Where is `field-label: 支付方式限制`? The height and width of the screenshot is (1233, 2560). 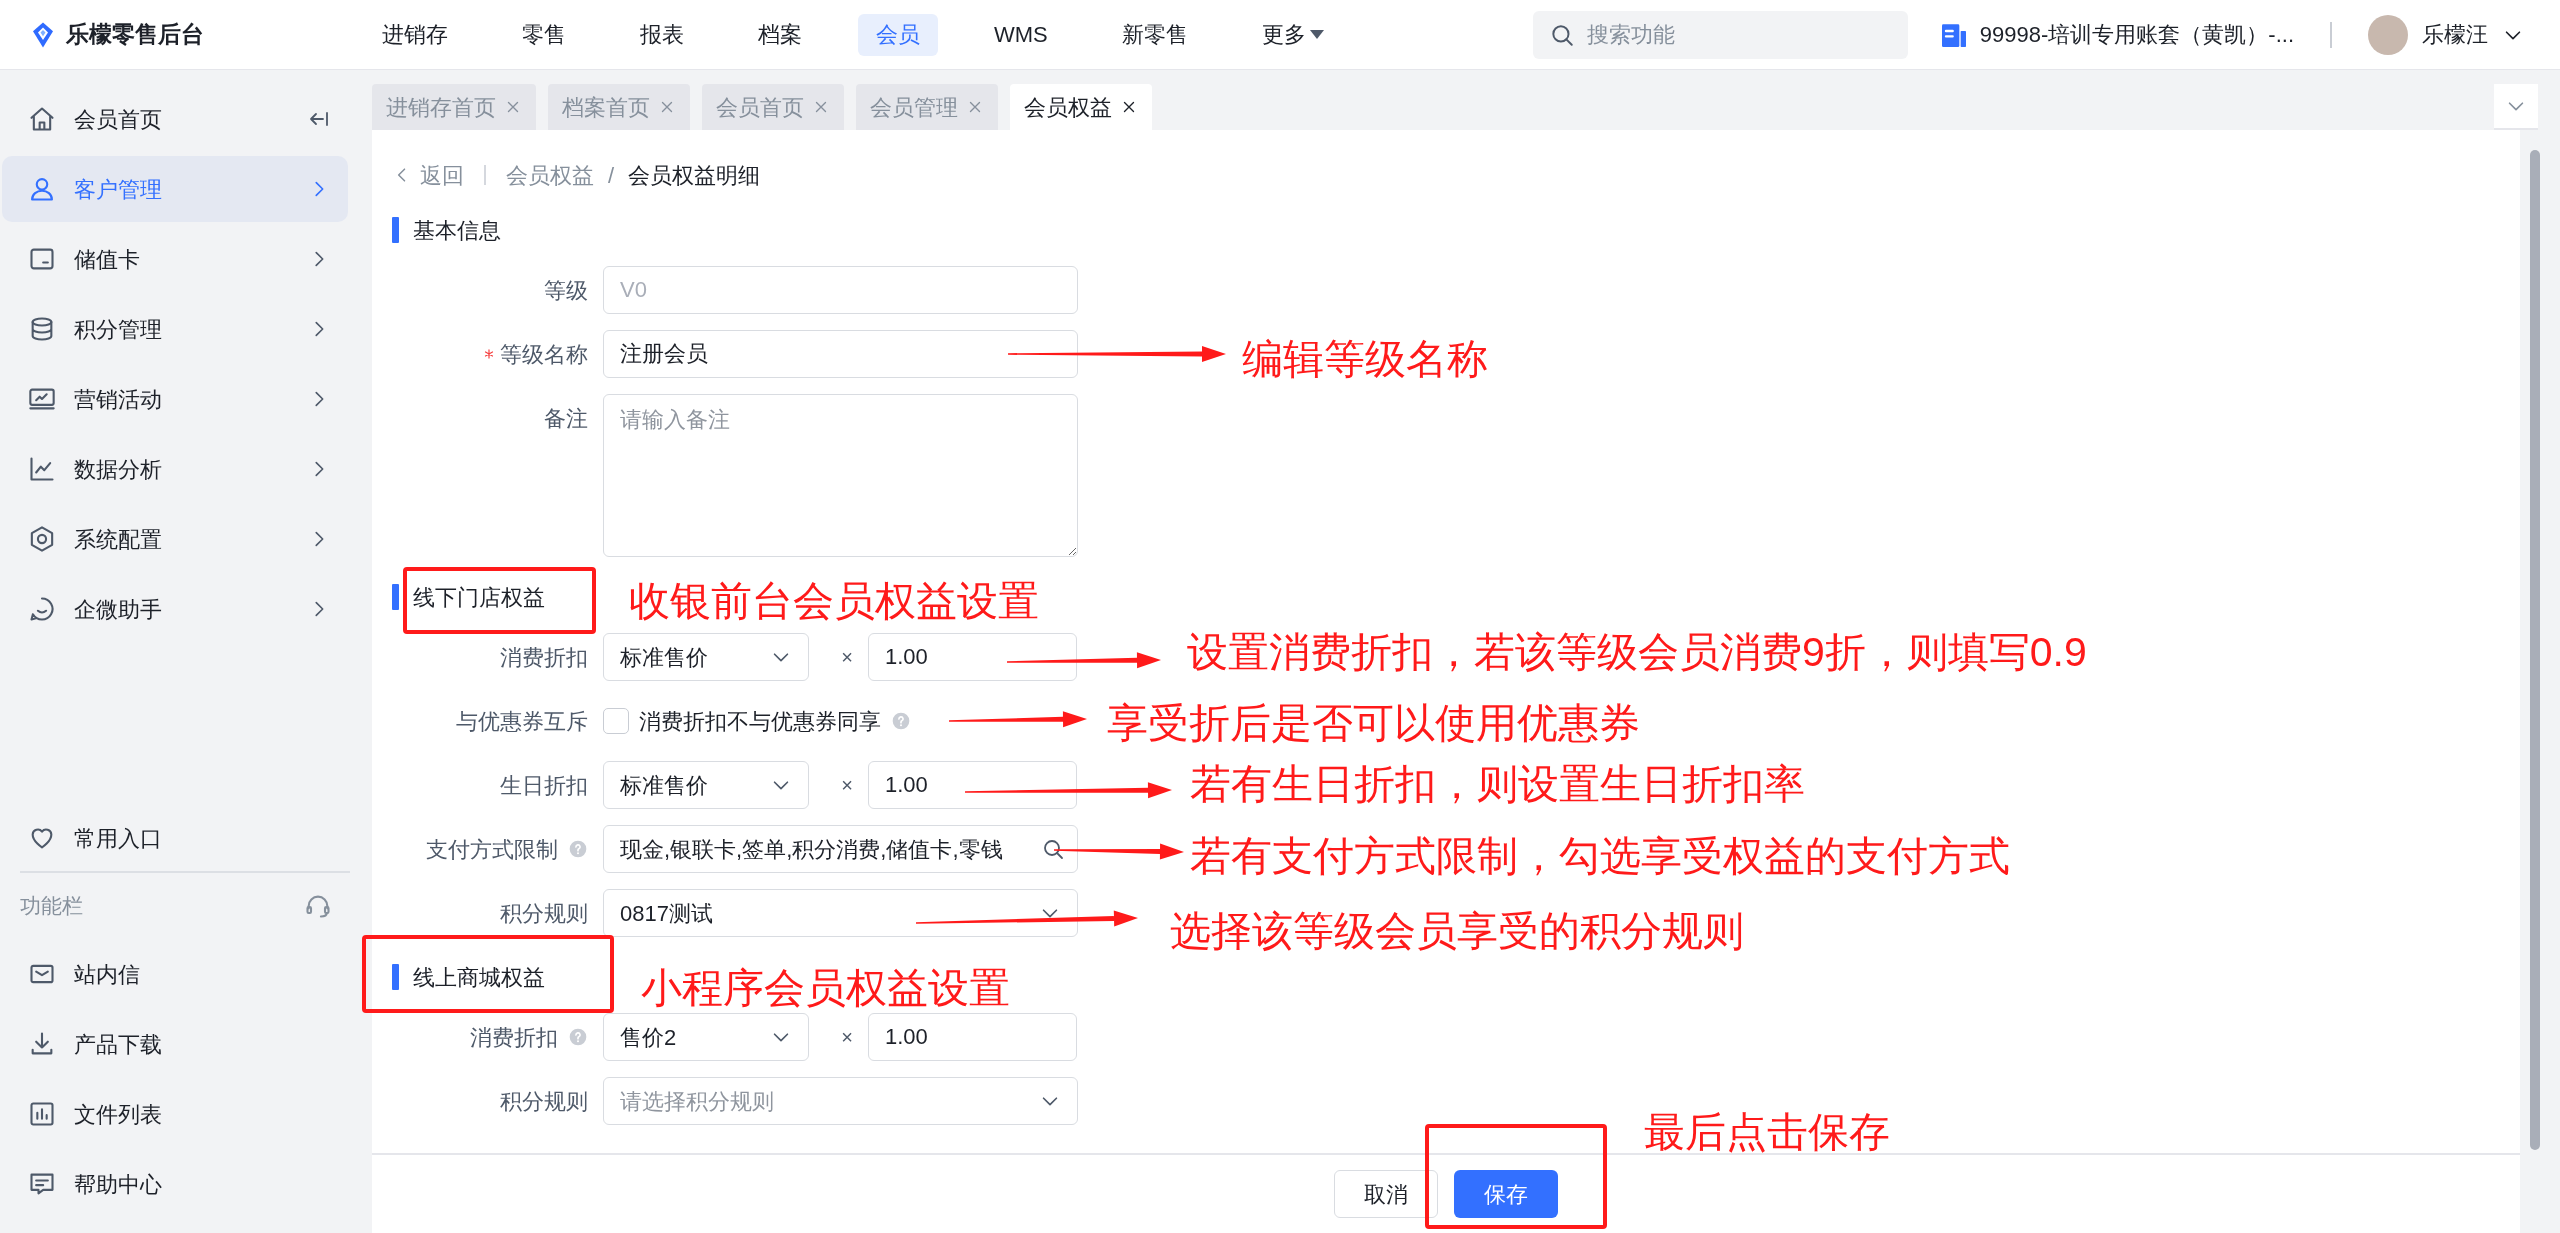 field-label: 支付方式限制 is located at coordinates (492, 849).